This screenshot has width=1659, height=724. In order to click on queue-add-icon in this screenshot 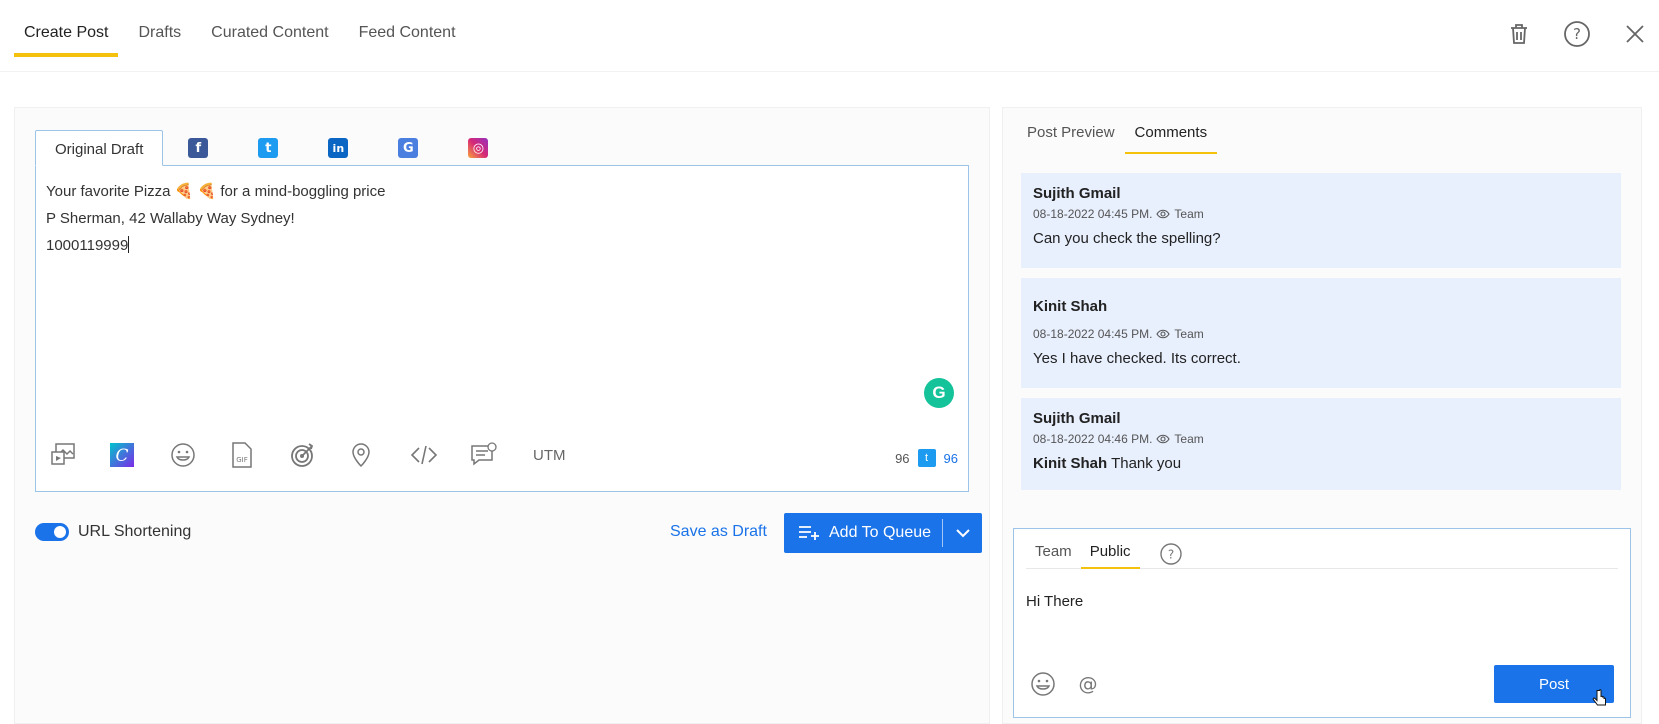, I will do `click(809, 533)`.